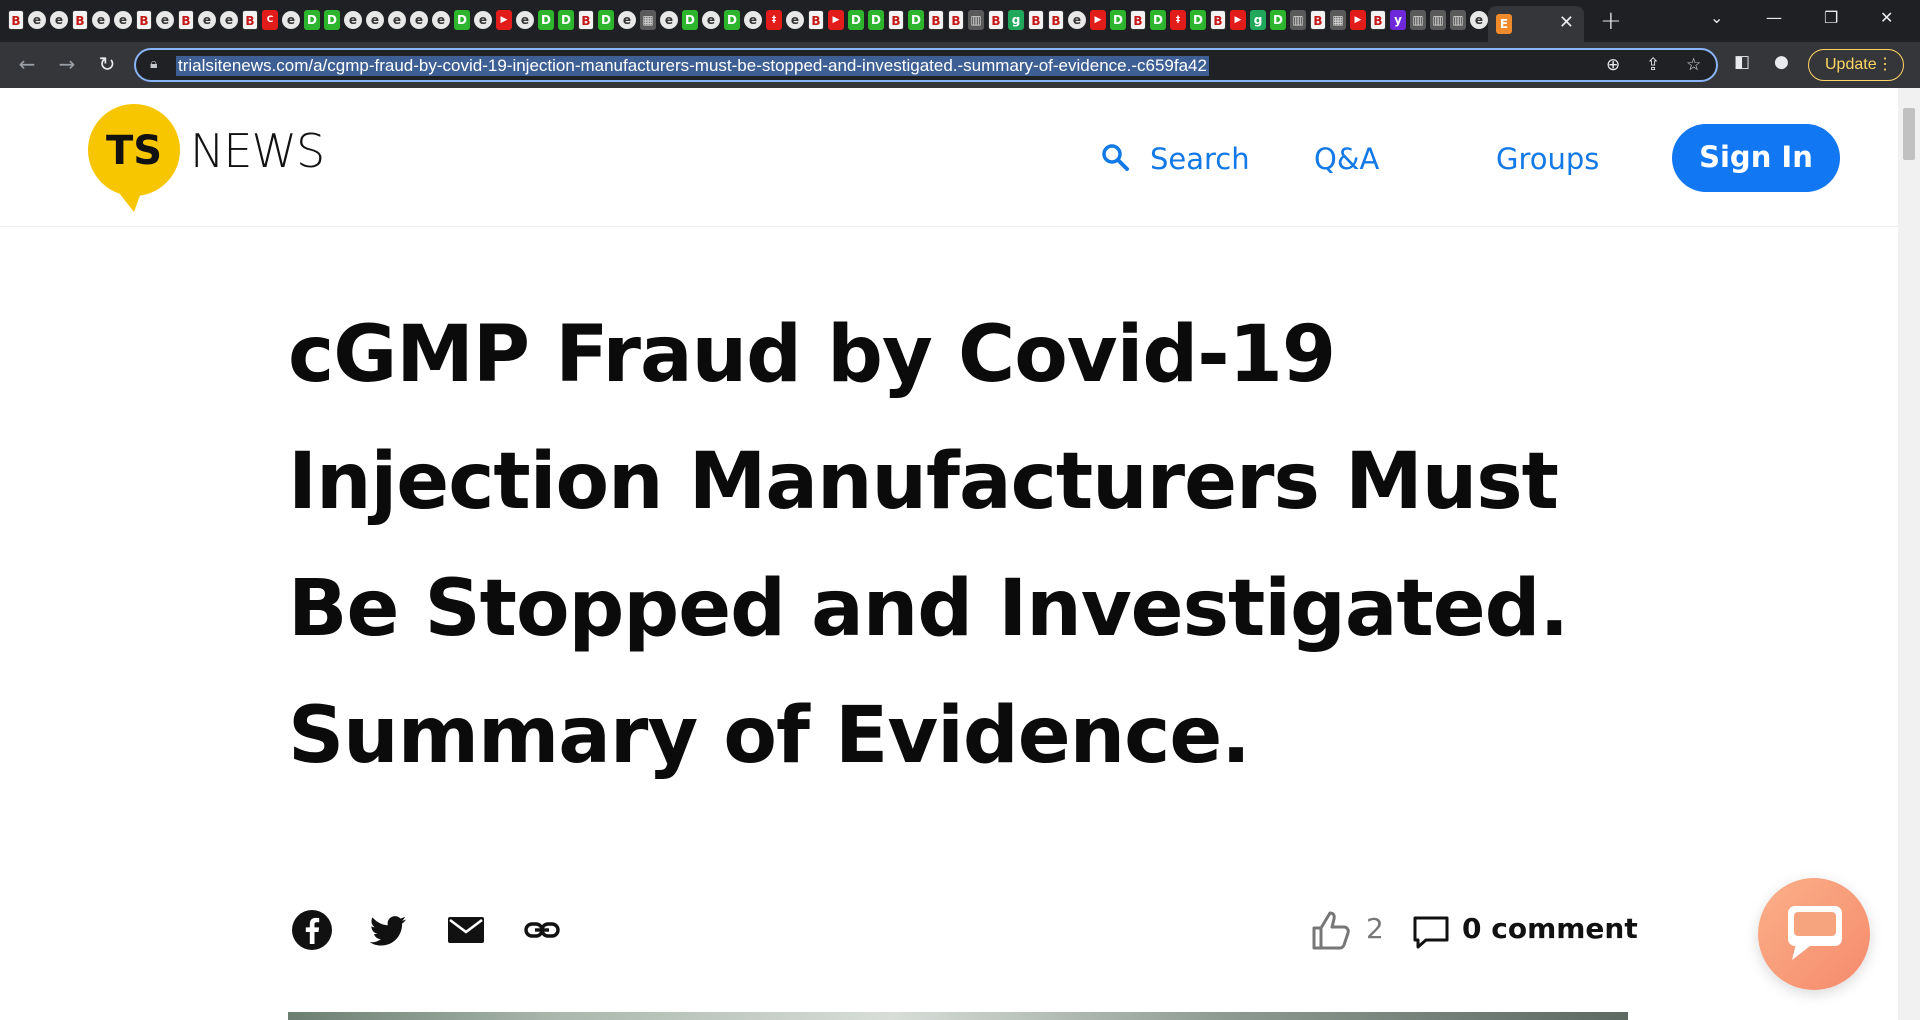 The width and height of the screenshot is (1920, 1020). I want to click on tab-favicon: C, so click(270, 20).